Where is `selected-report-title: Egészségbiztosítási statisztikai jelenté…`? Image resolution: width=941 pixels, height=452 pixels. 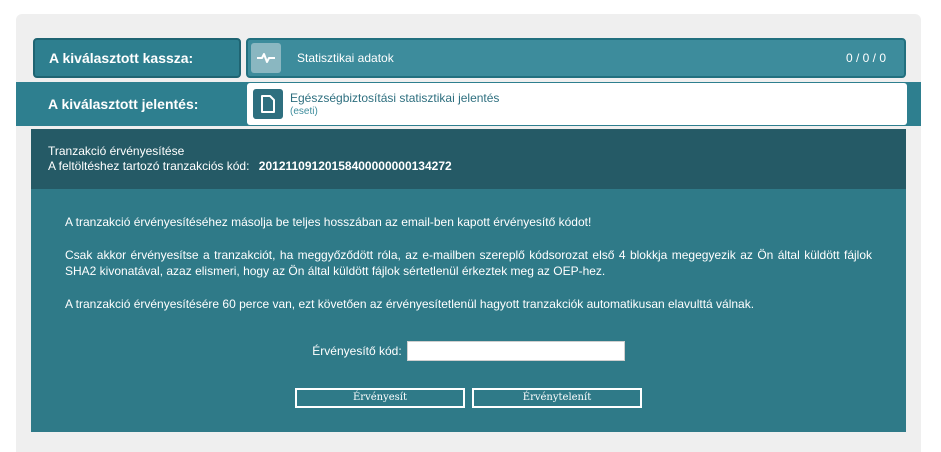 selected-report-title: Egészségbiztosítási statisztikai jelenté… is located at coordinates (395, 97).